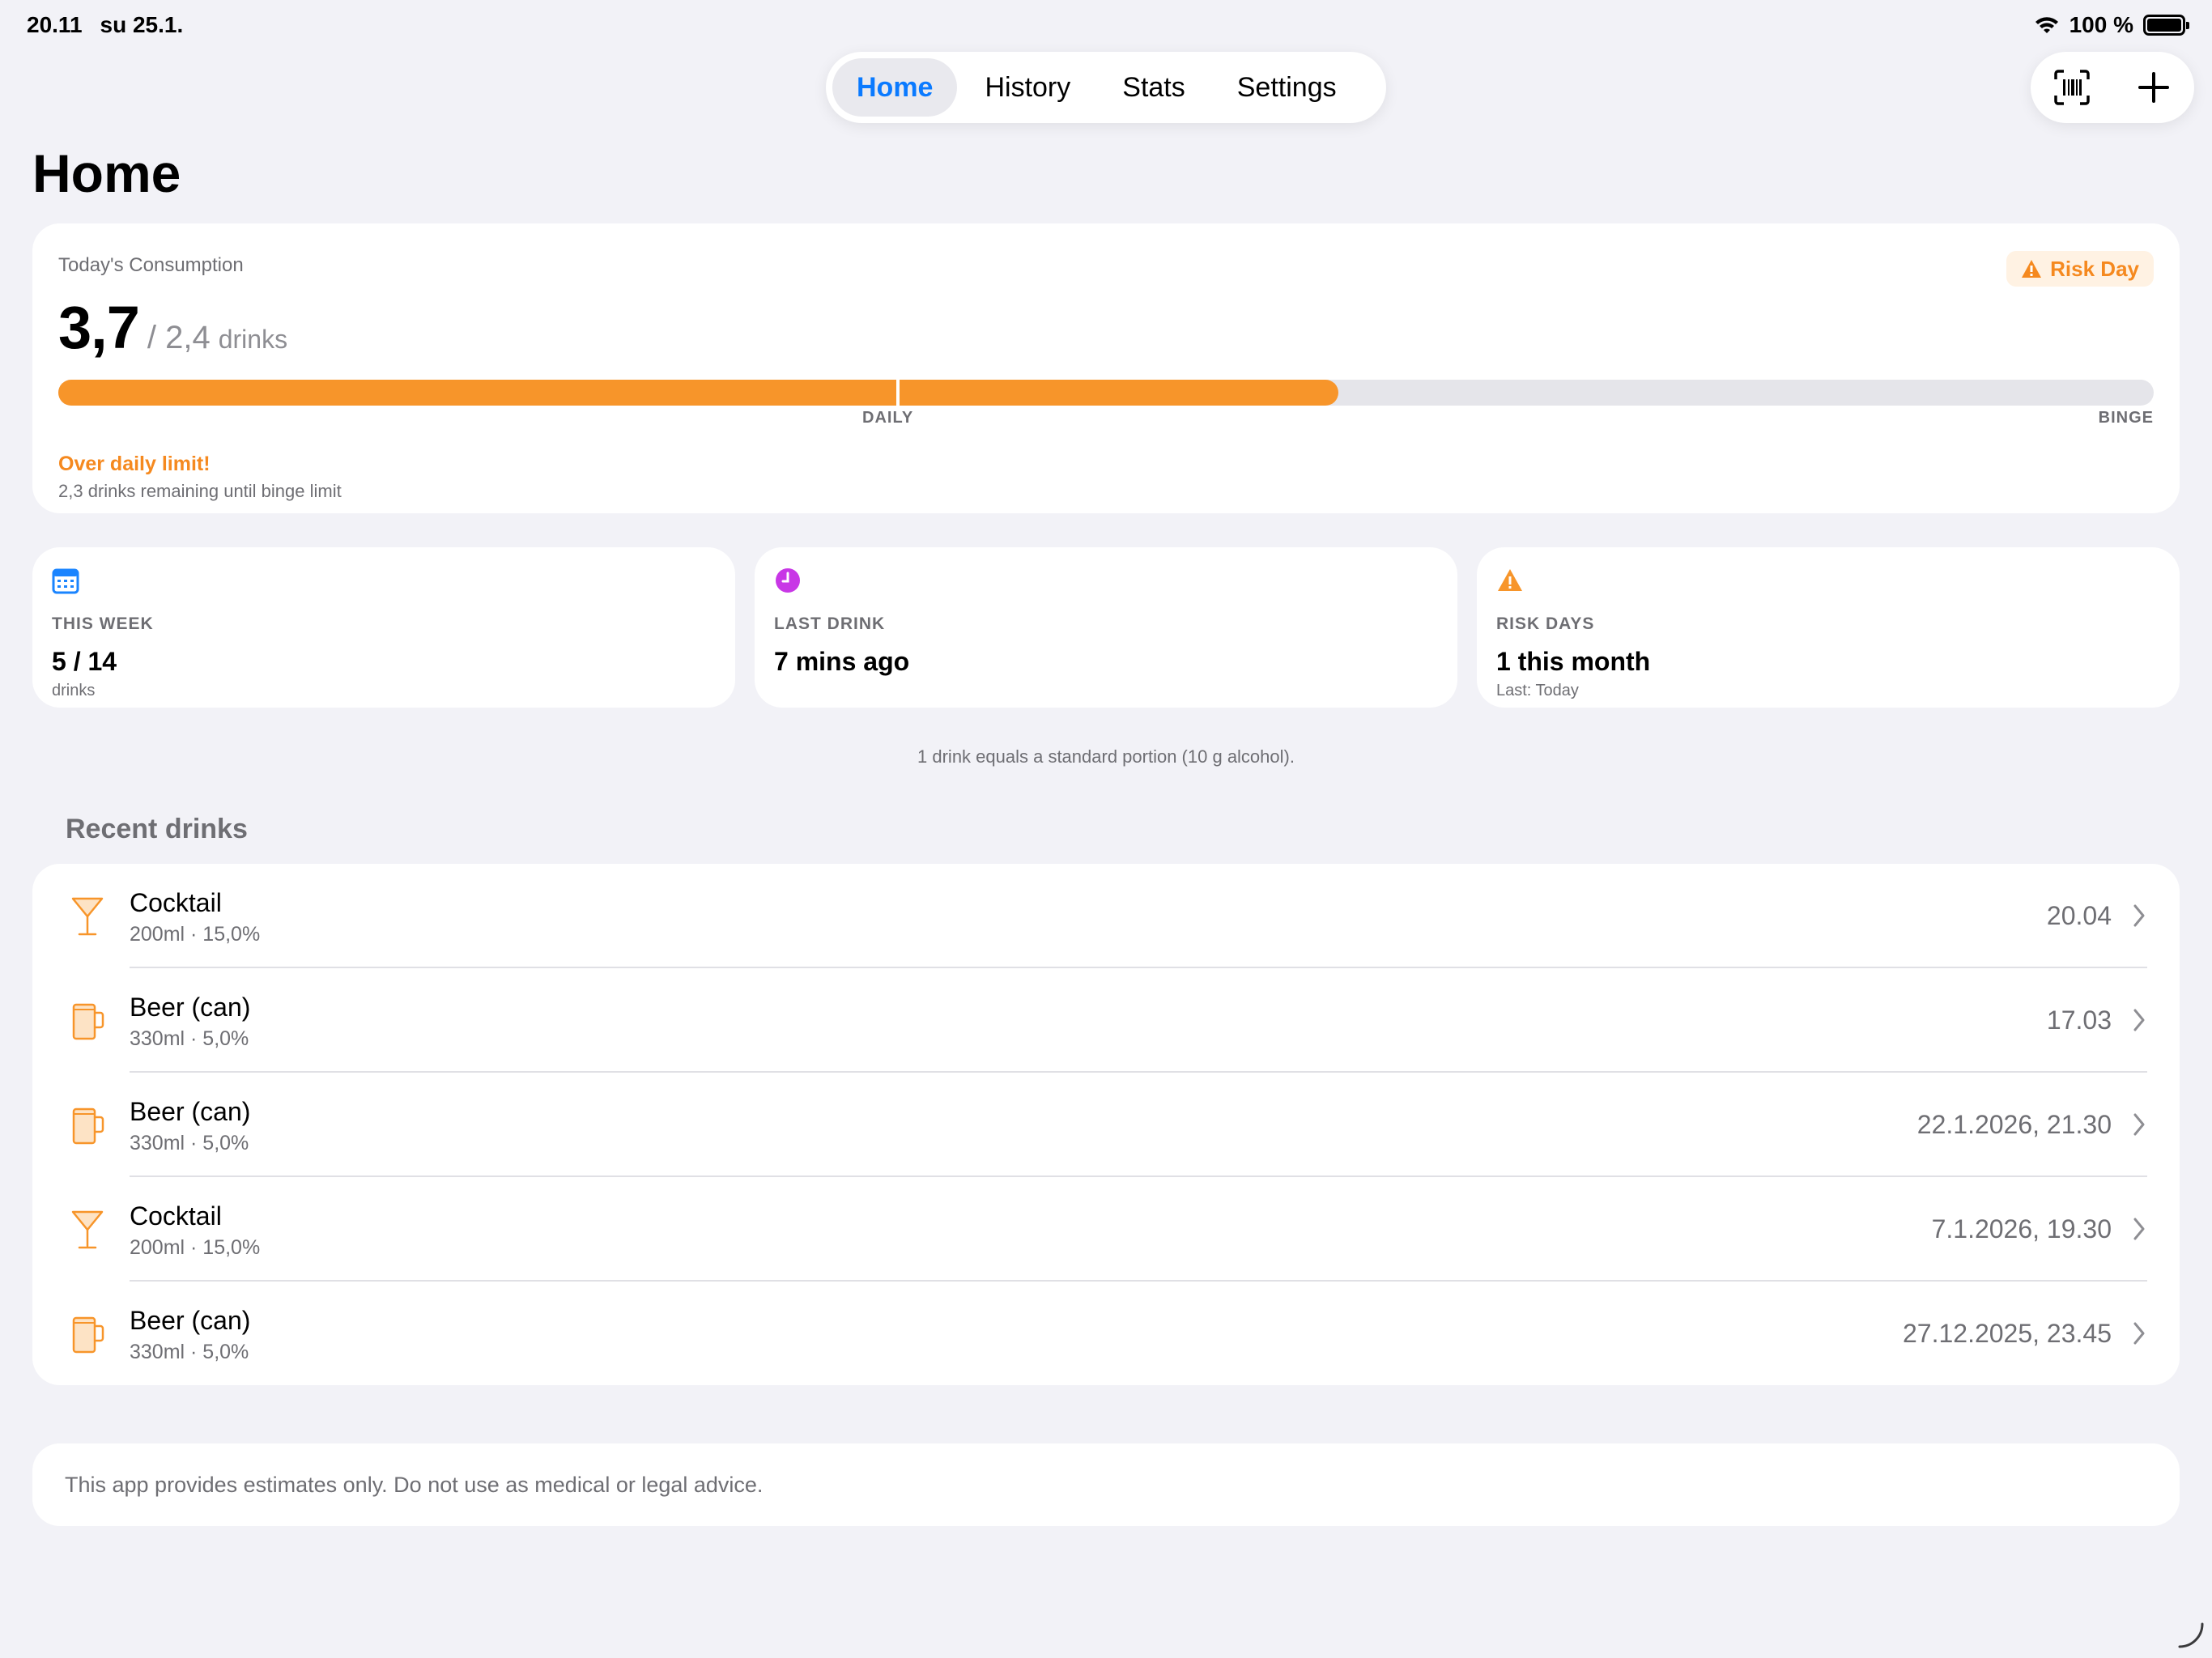 Image resolution: width=2212 pixels, height=1658 pixels. Describe the element at coordinates (383, 627) in the screenshot. I see `this-week-card: THIS WEEK 5 / 14 drinks` at that location.